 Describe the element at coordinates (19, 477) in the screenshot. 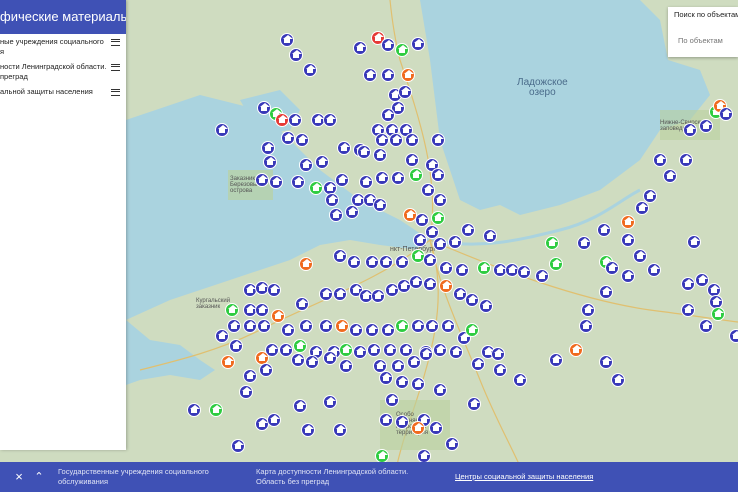

I see `close-icon: ×` at that location.